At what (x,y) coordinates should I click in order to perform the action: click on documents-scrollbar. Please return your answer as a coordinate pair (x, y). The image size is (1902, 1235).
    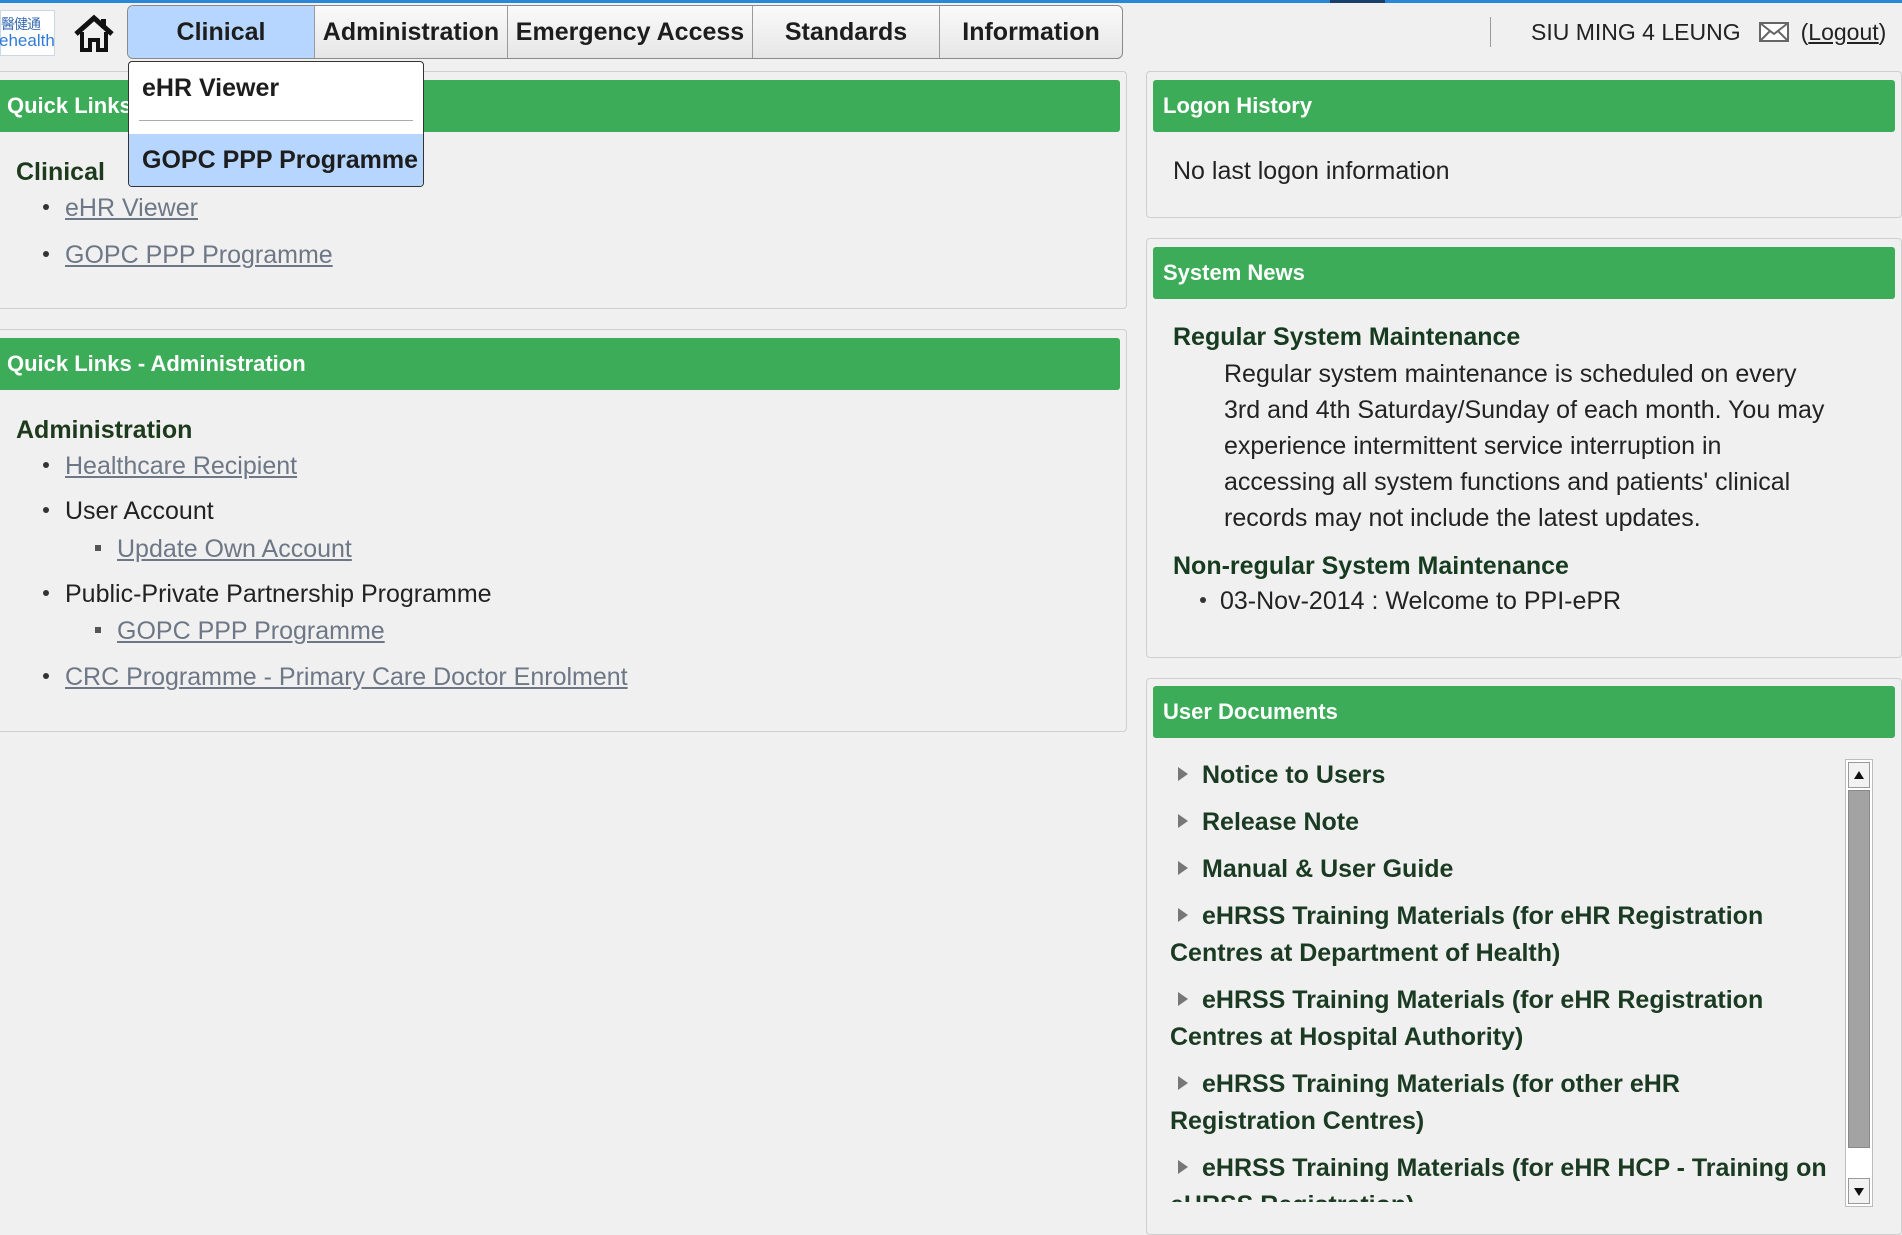
    Looking at the image, I should click on (1859, 983).